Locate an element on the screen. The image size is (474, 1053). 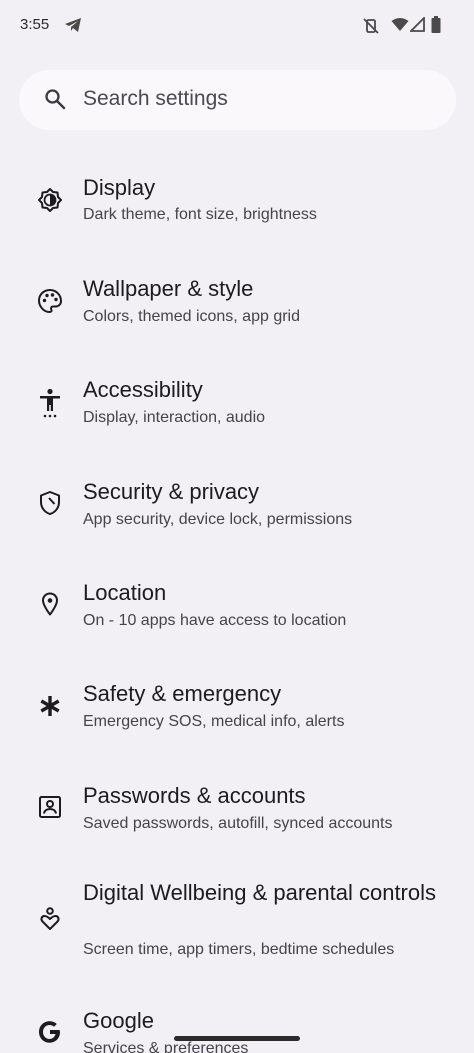
vibrate-off-icon is located at coordinates (371, 26).